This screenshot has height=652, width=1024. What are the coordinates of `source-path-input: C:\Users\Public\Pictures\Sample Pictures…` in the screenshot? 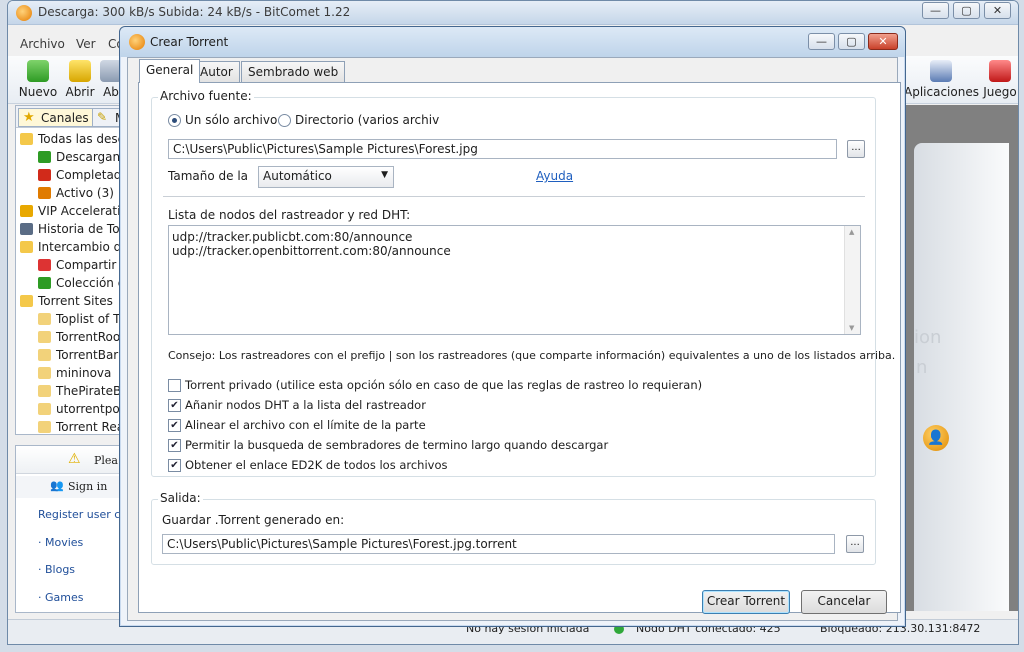 It's located at (502, 149).